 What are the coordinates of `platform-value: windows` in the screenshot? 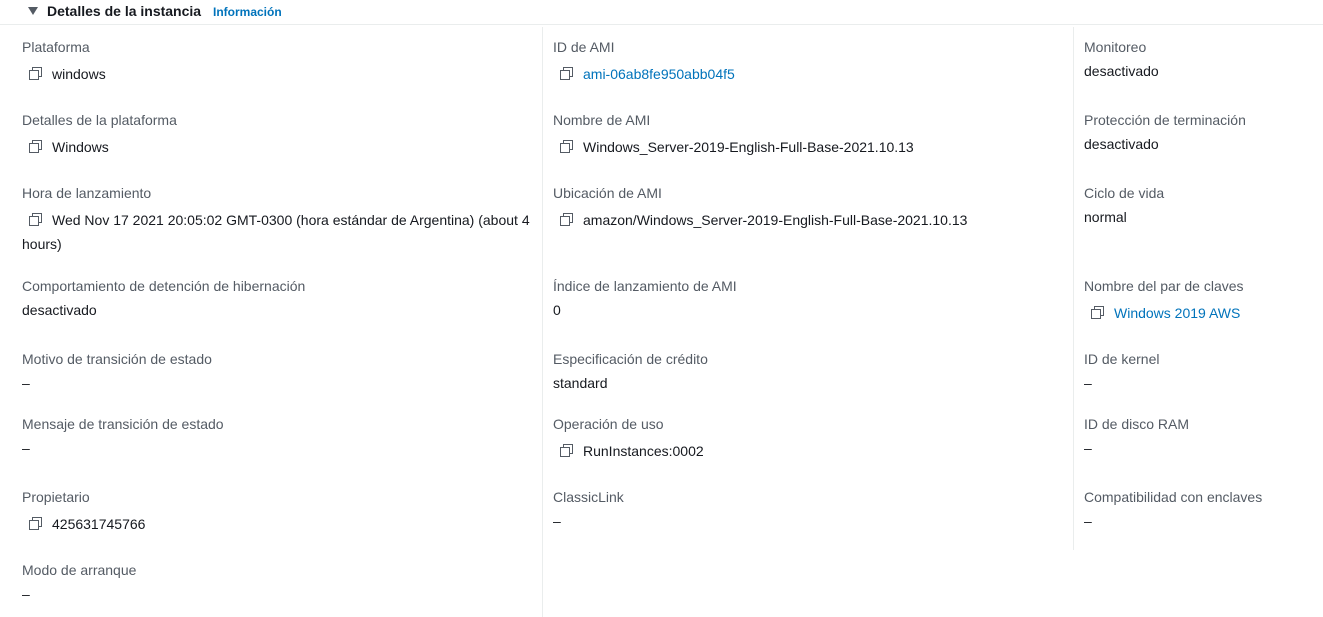 It's located at (79, 74).